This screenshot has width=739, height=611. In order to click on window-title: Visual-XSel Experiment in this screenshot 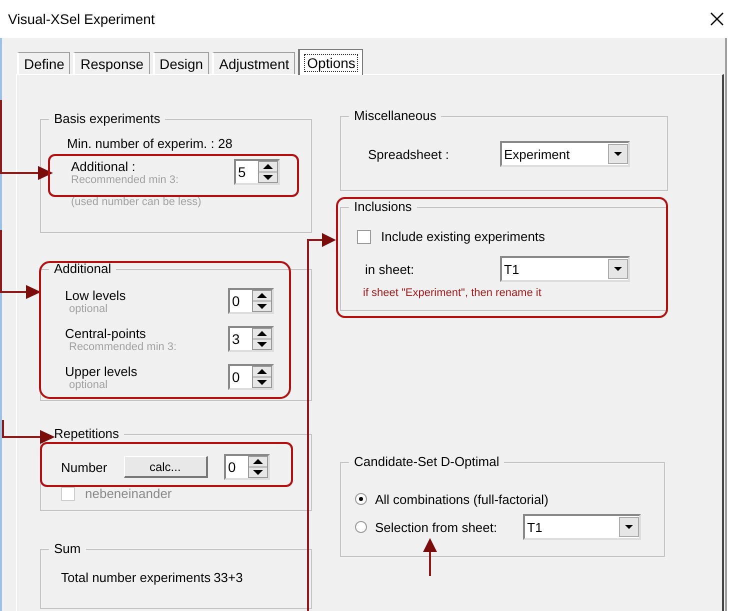, I will do `click(81, 19)`.